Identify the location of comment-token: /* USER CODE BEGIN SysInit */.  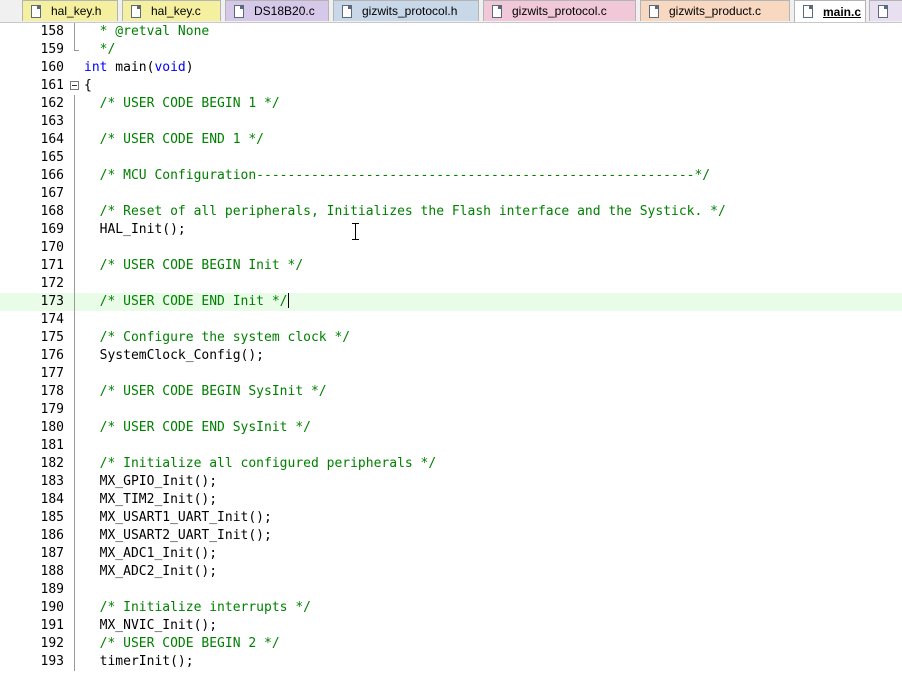
(205, 391).